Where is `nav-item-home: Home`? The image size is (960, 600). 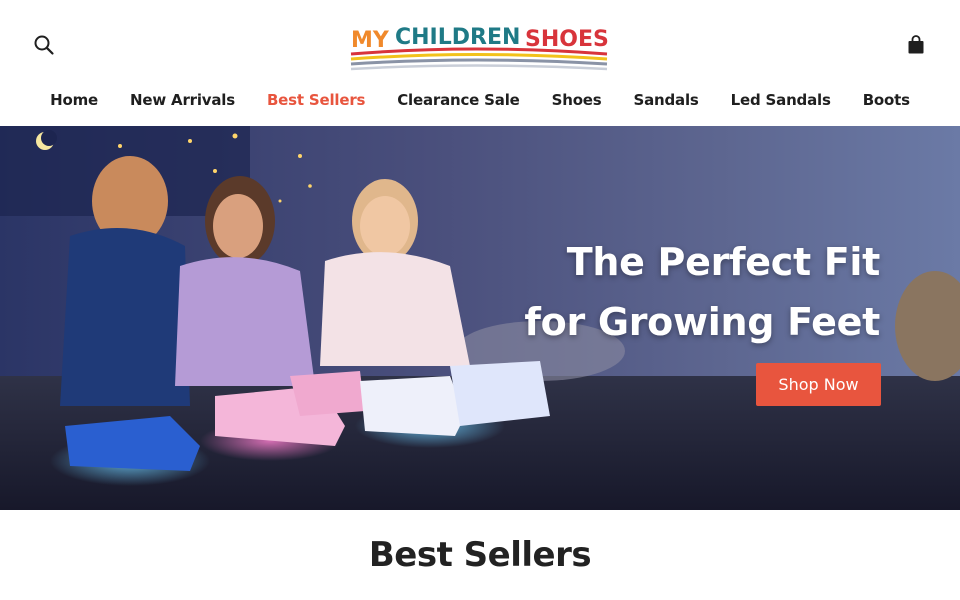 nav-item-home: Home is located at coordinates (74, 100).